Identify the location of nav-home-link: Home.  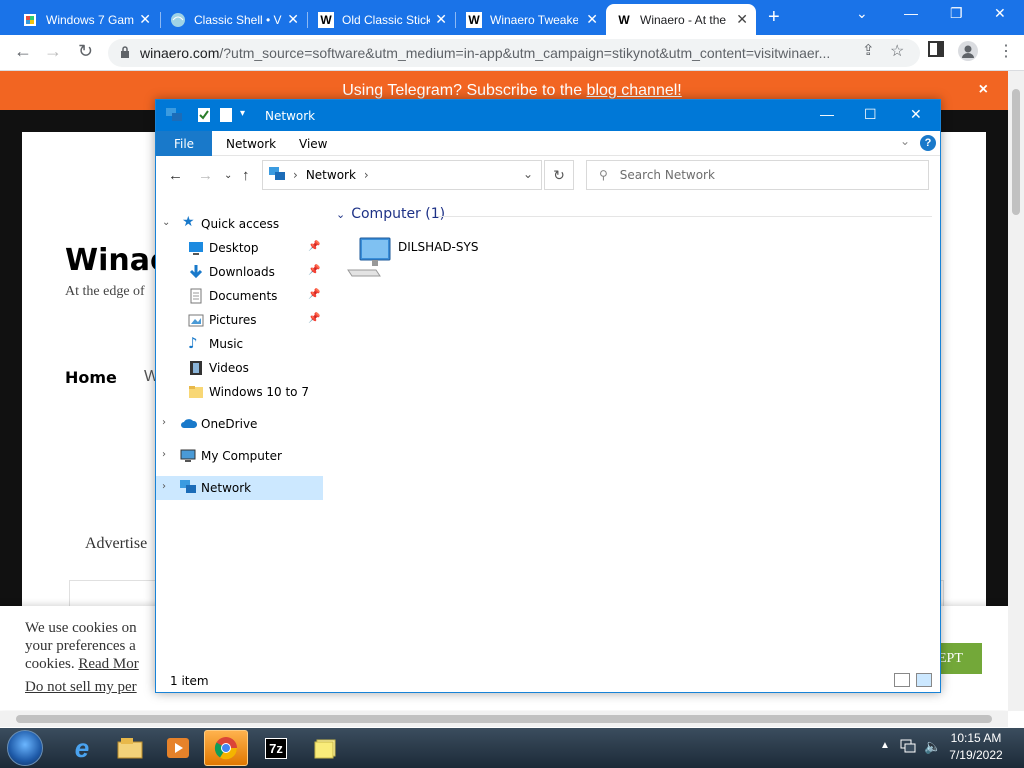
(91, 377).